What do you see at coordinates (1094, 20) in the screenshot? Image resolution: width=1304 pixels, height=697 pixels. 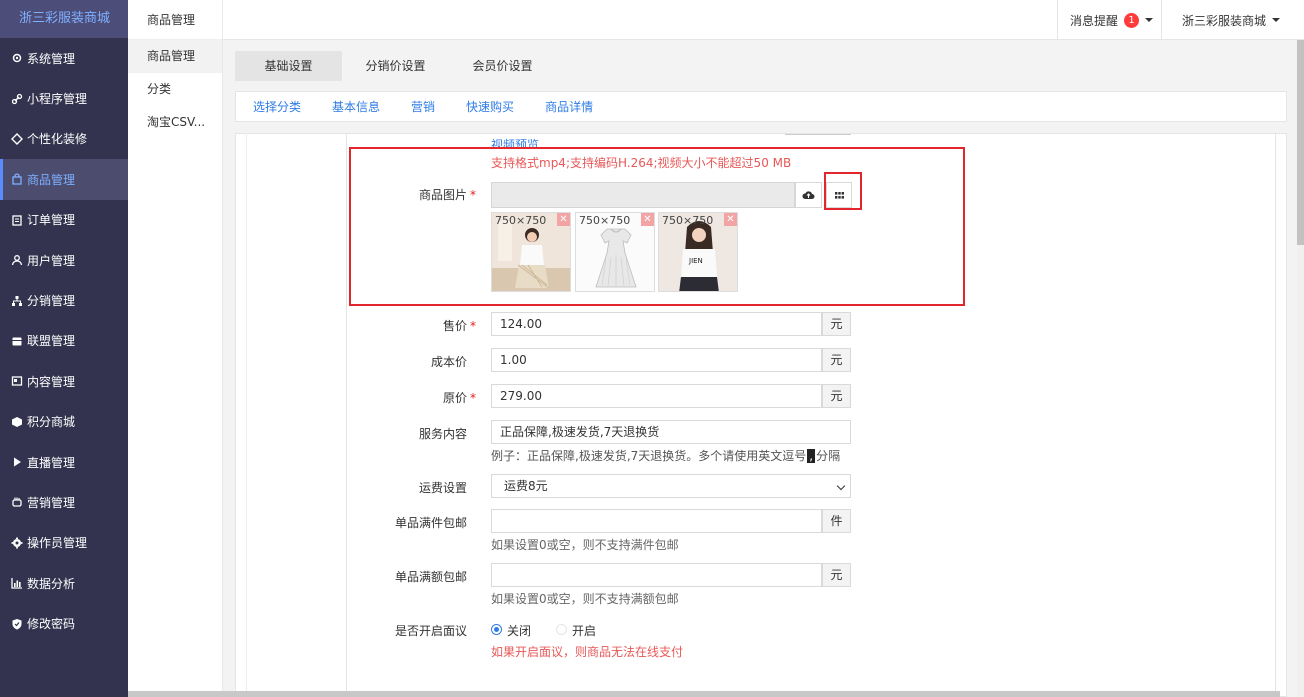 I see `messages-label: 消息提醒` at bounding box center [1094, 20].